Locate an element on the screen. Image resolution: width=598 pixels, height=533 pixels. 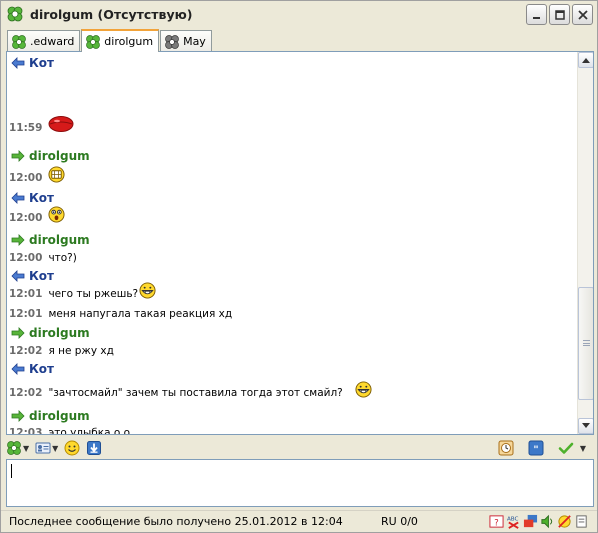
maximize-button is located at coordinates (559, 14).